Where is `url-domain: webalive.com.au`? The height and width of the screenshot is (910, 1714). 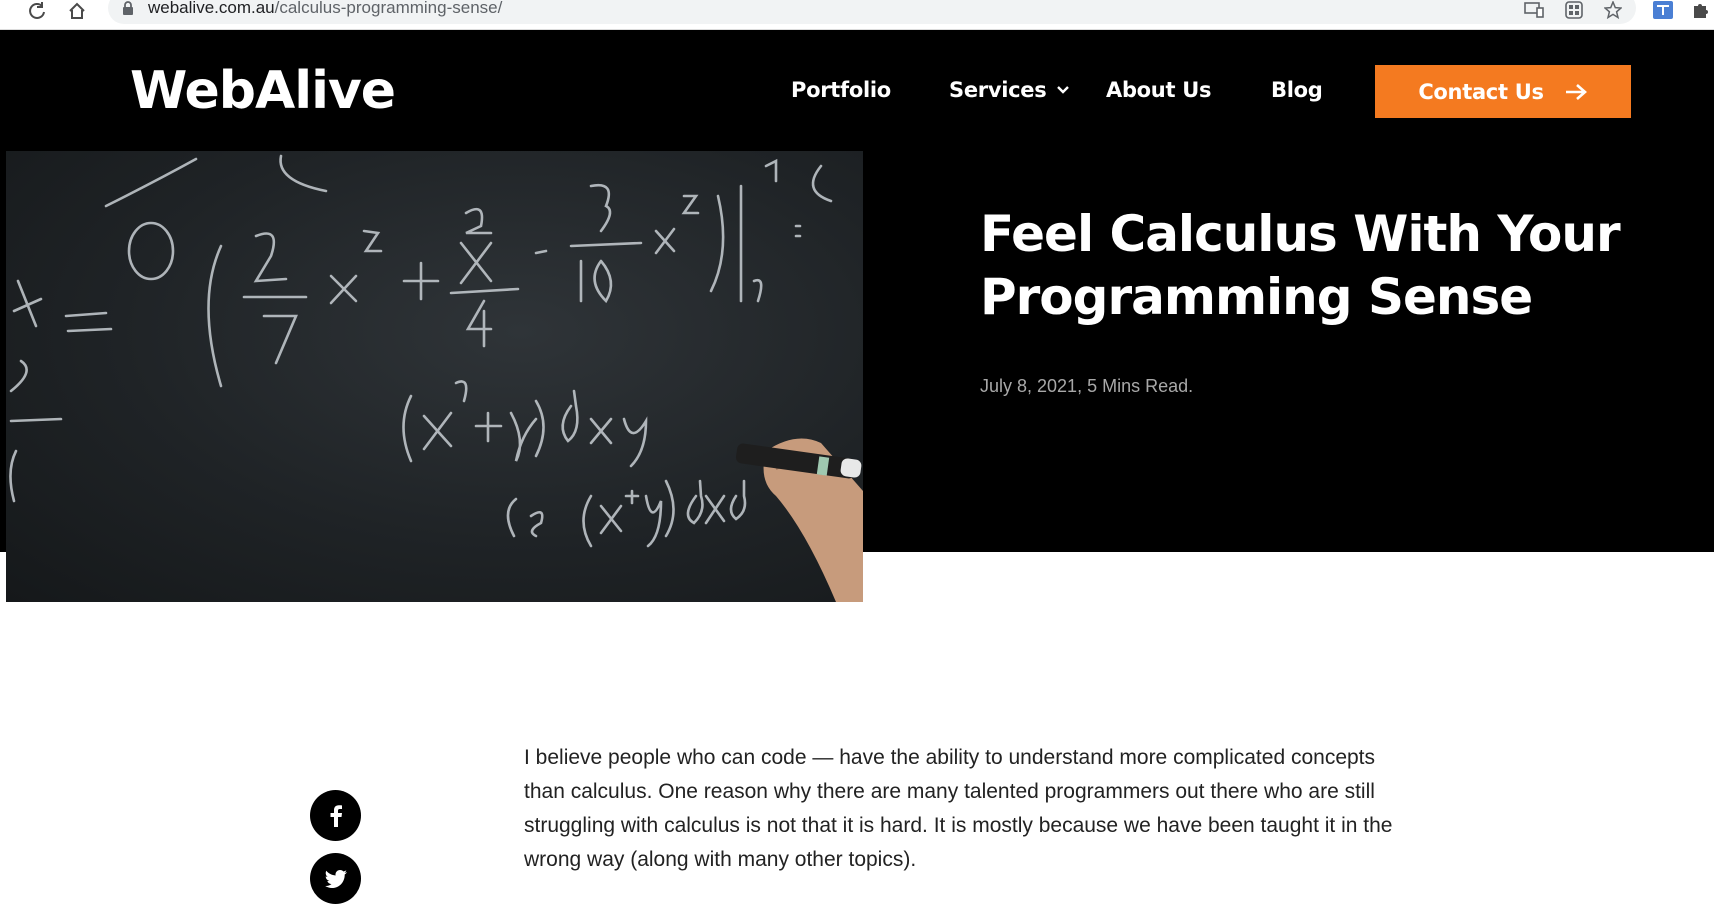
url-domain: webalive.com.au is located at coordinates (211, 8).